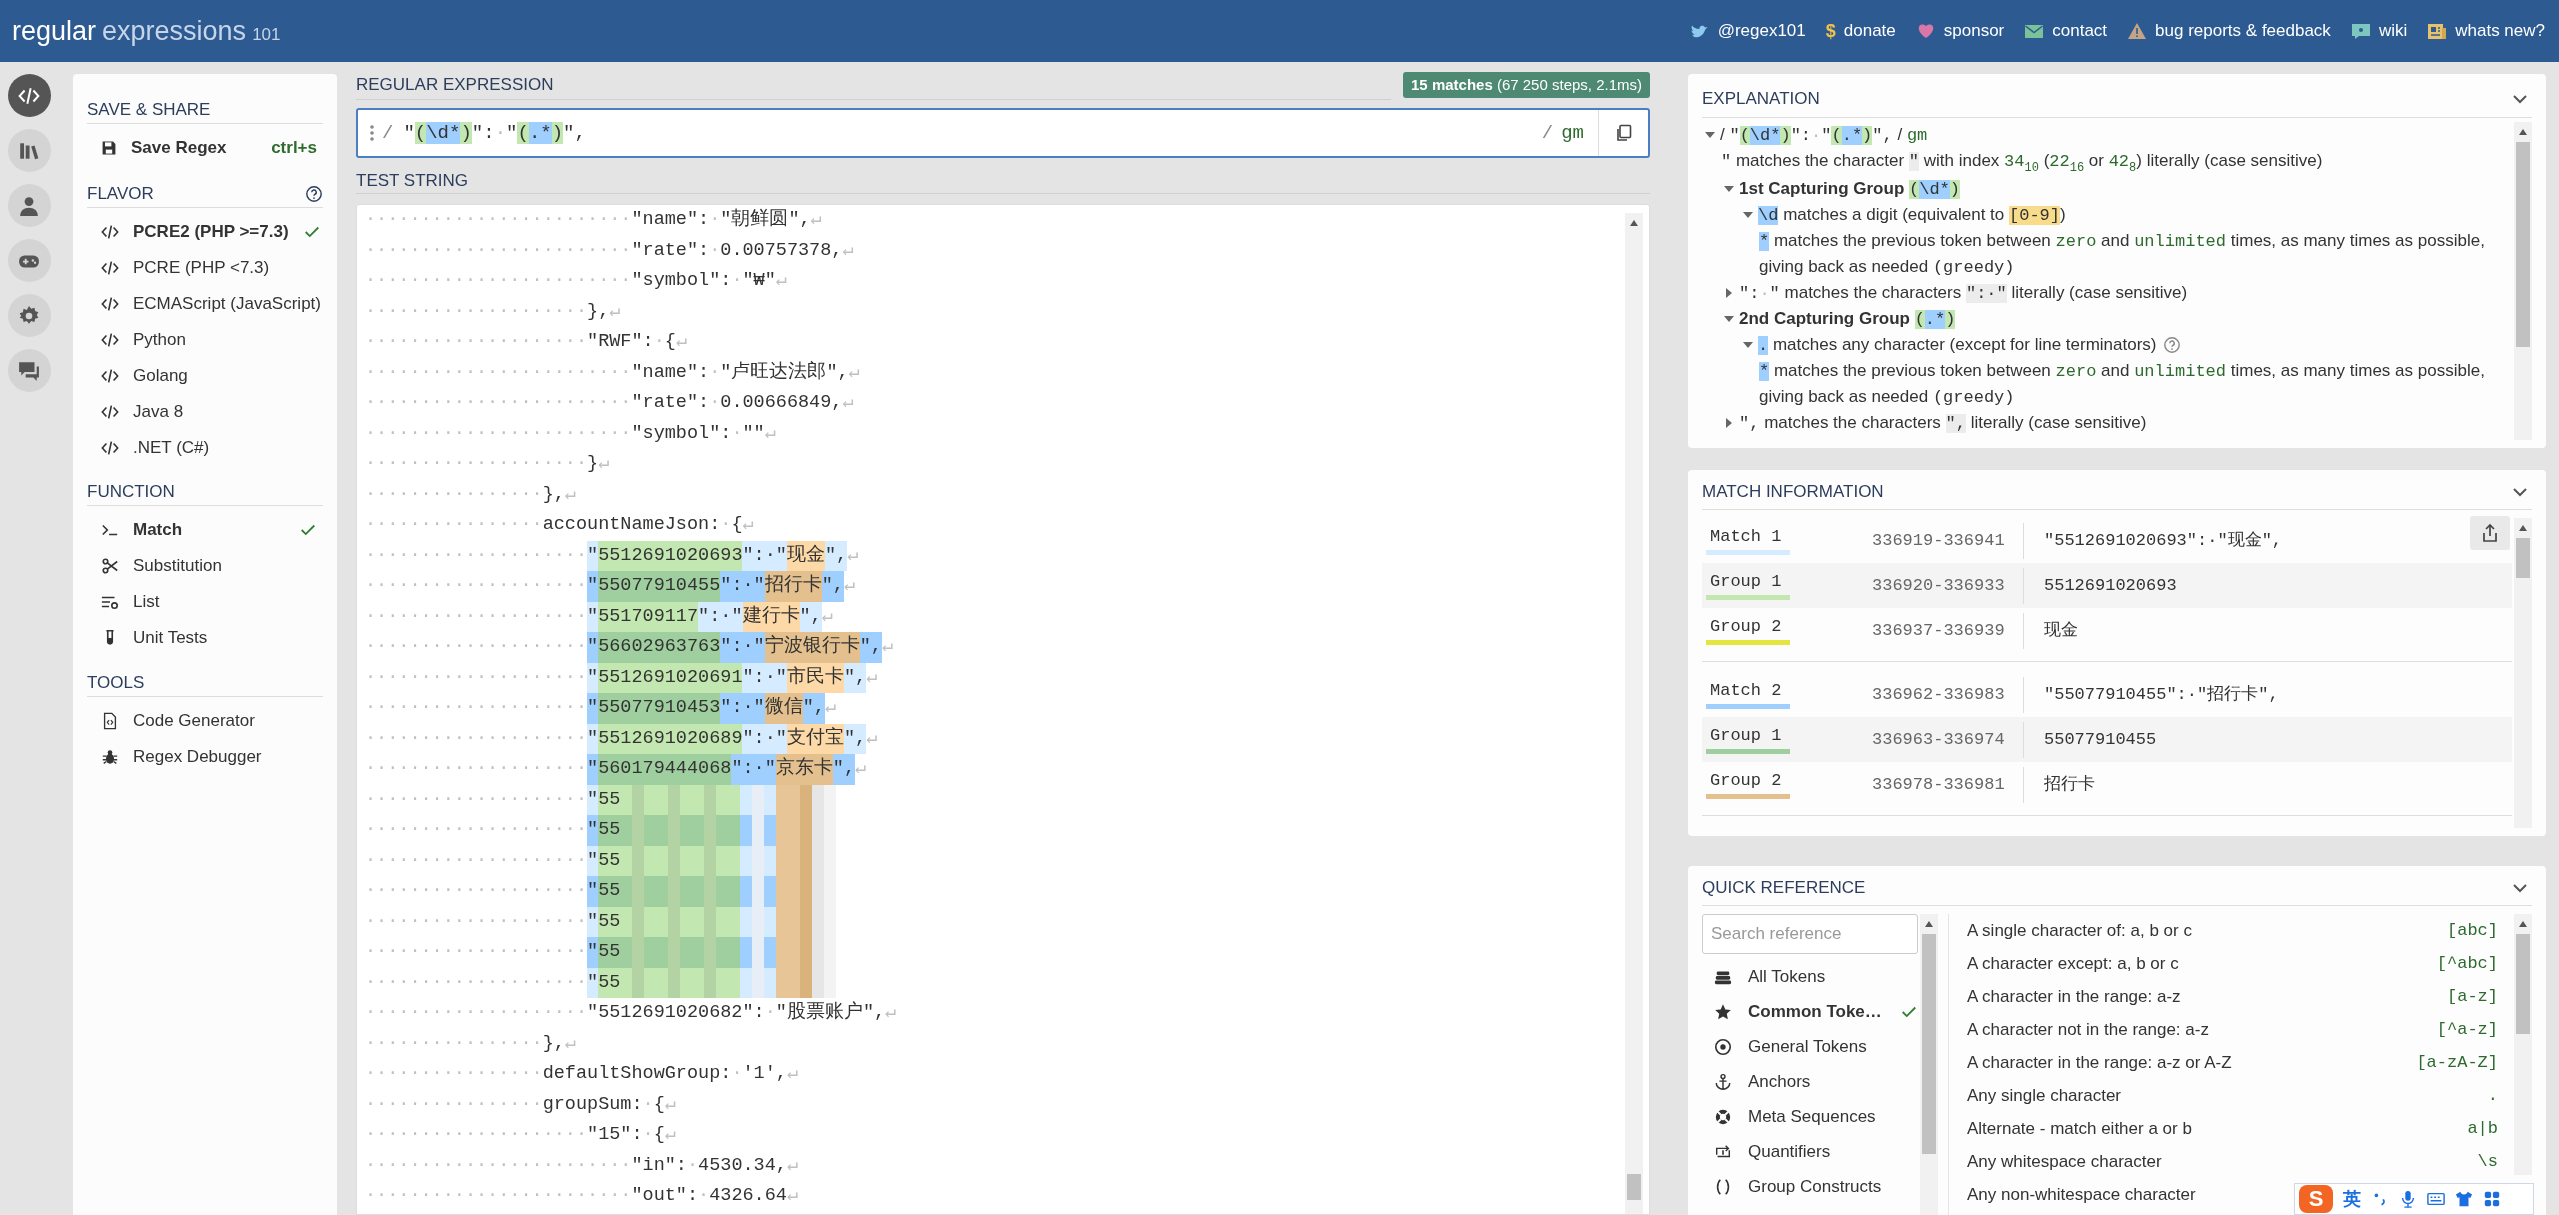  I want to click on header-link: wiki, so click(2379, 31).